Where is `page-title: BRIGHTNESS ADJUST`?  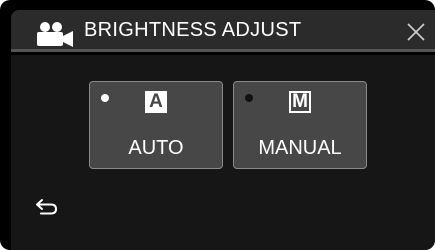 page-title: BRIGHTNESS ADJUST is located at coordinates (193, 30).